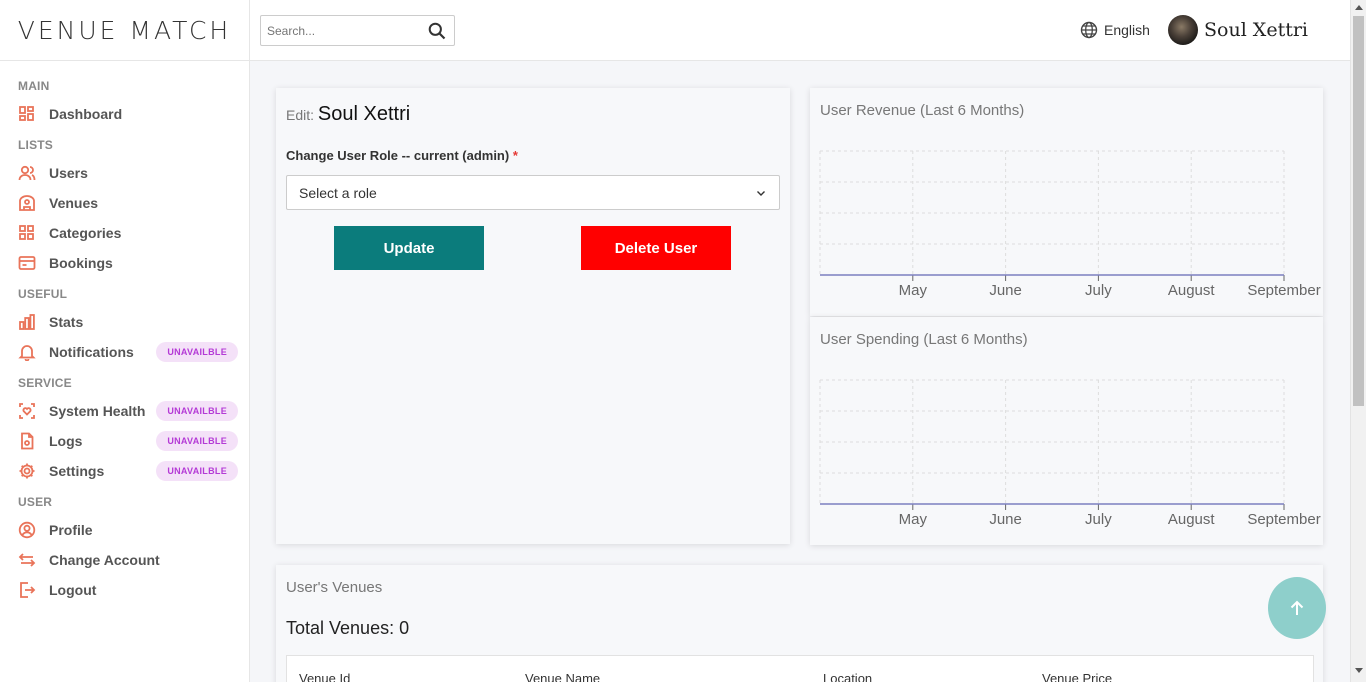 The image size is (1366, 682). What do you see at coordinates (45, 383) in the screenshot?
I see `section-service: SERVICE` at bounding box center [45, 383].